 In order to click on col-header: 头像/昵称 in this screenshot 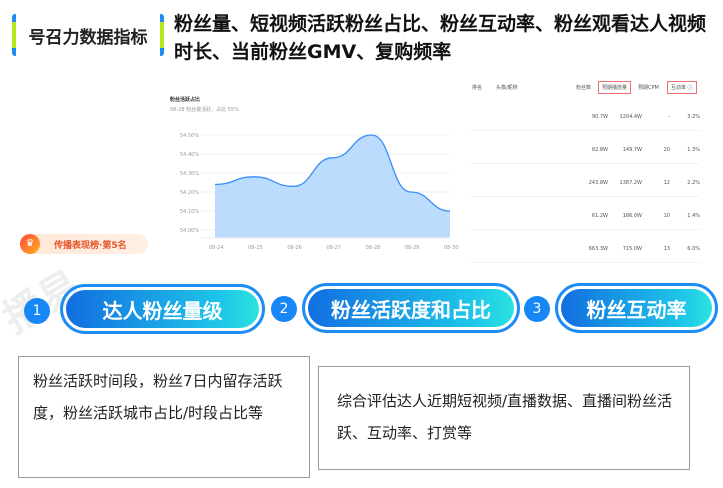, I will do `click(507, 88)`.